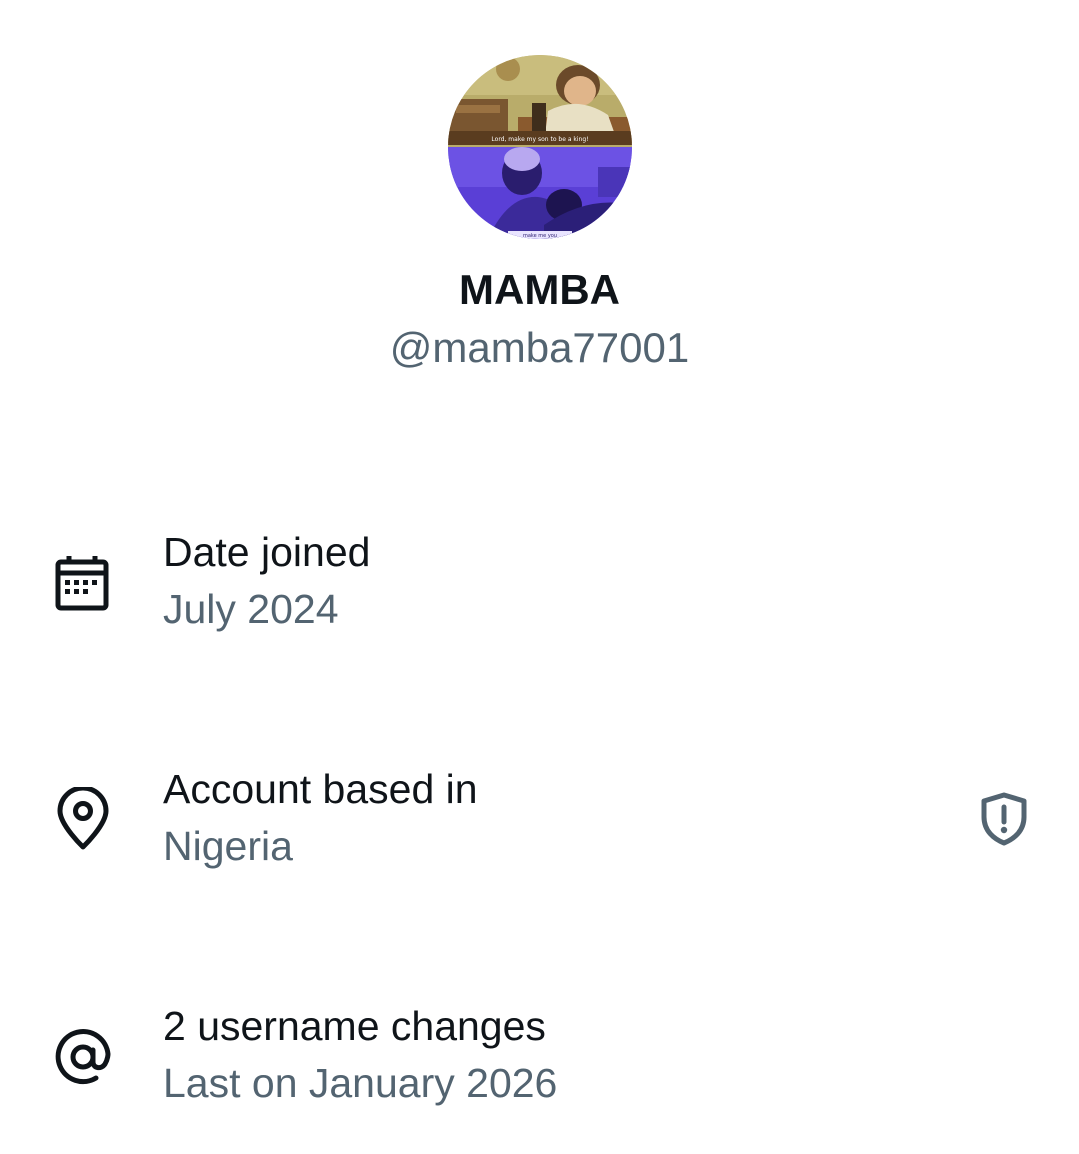 This screenshot has width=1079, height=1154. Describe the element at coordinates (251, 609) in the screenshot. I see `date-joined-value: July 2024` at that location.